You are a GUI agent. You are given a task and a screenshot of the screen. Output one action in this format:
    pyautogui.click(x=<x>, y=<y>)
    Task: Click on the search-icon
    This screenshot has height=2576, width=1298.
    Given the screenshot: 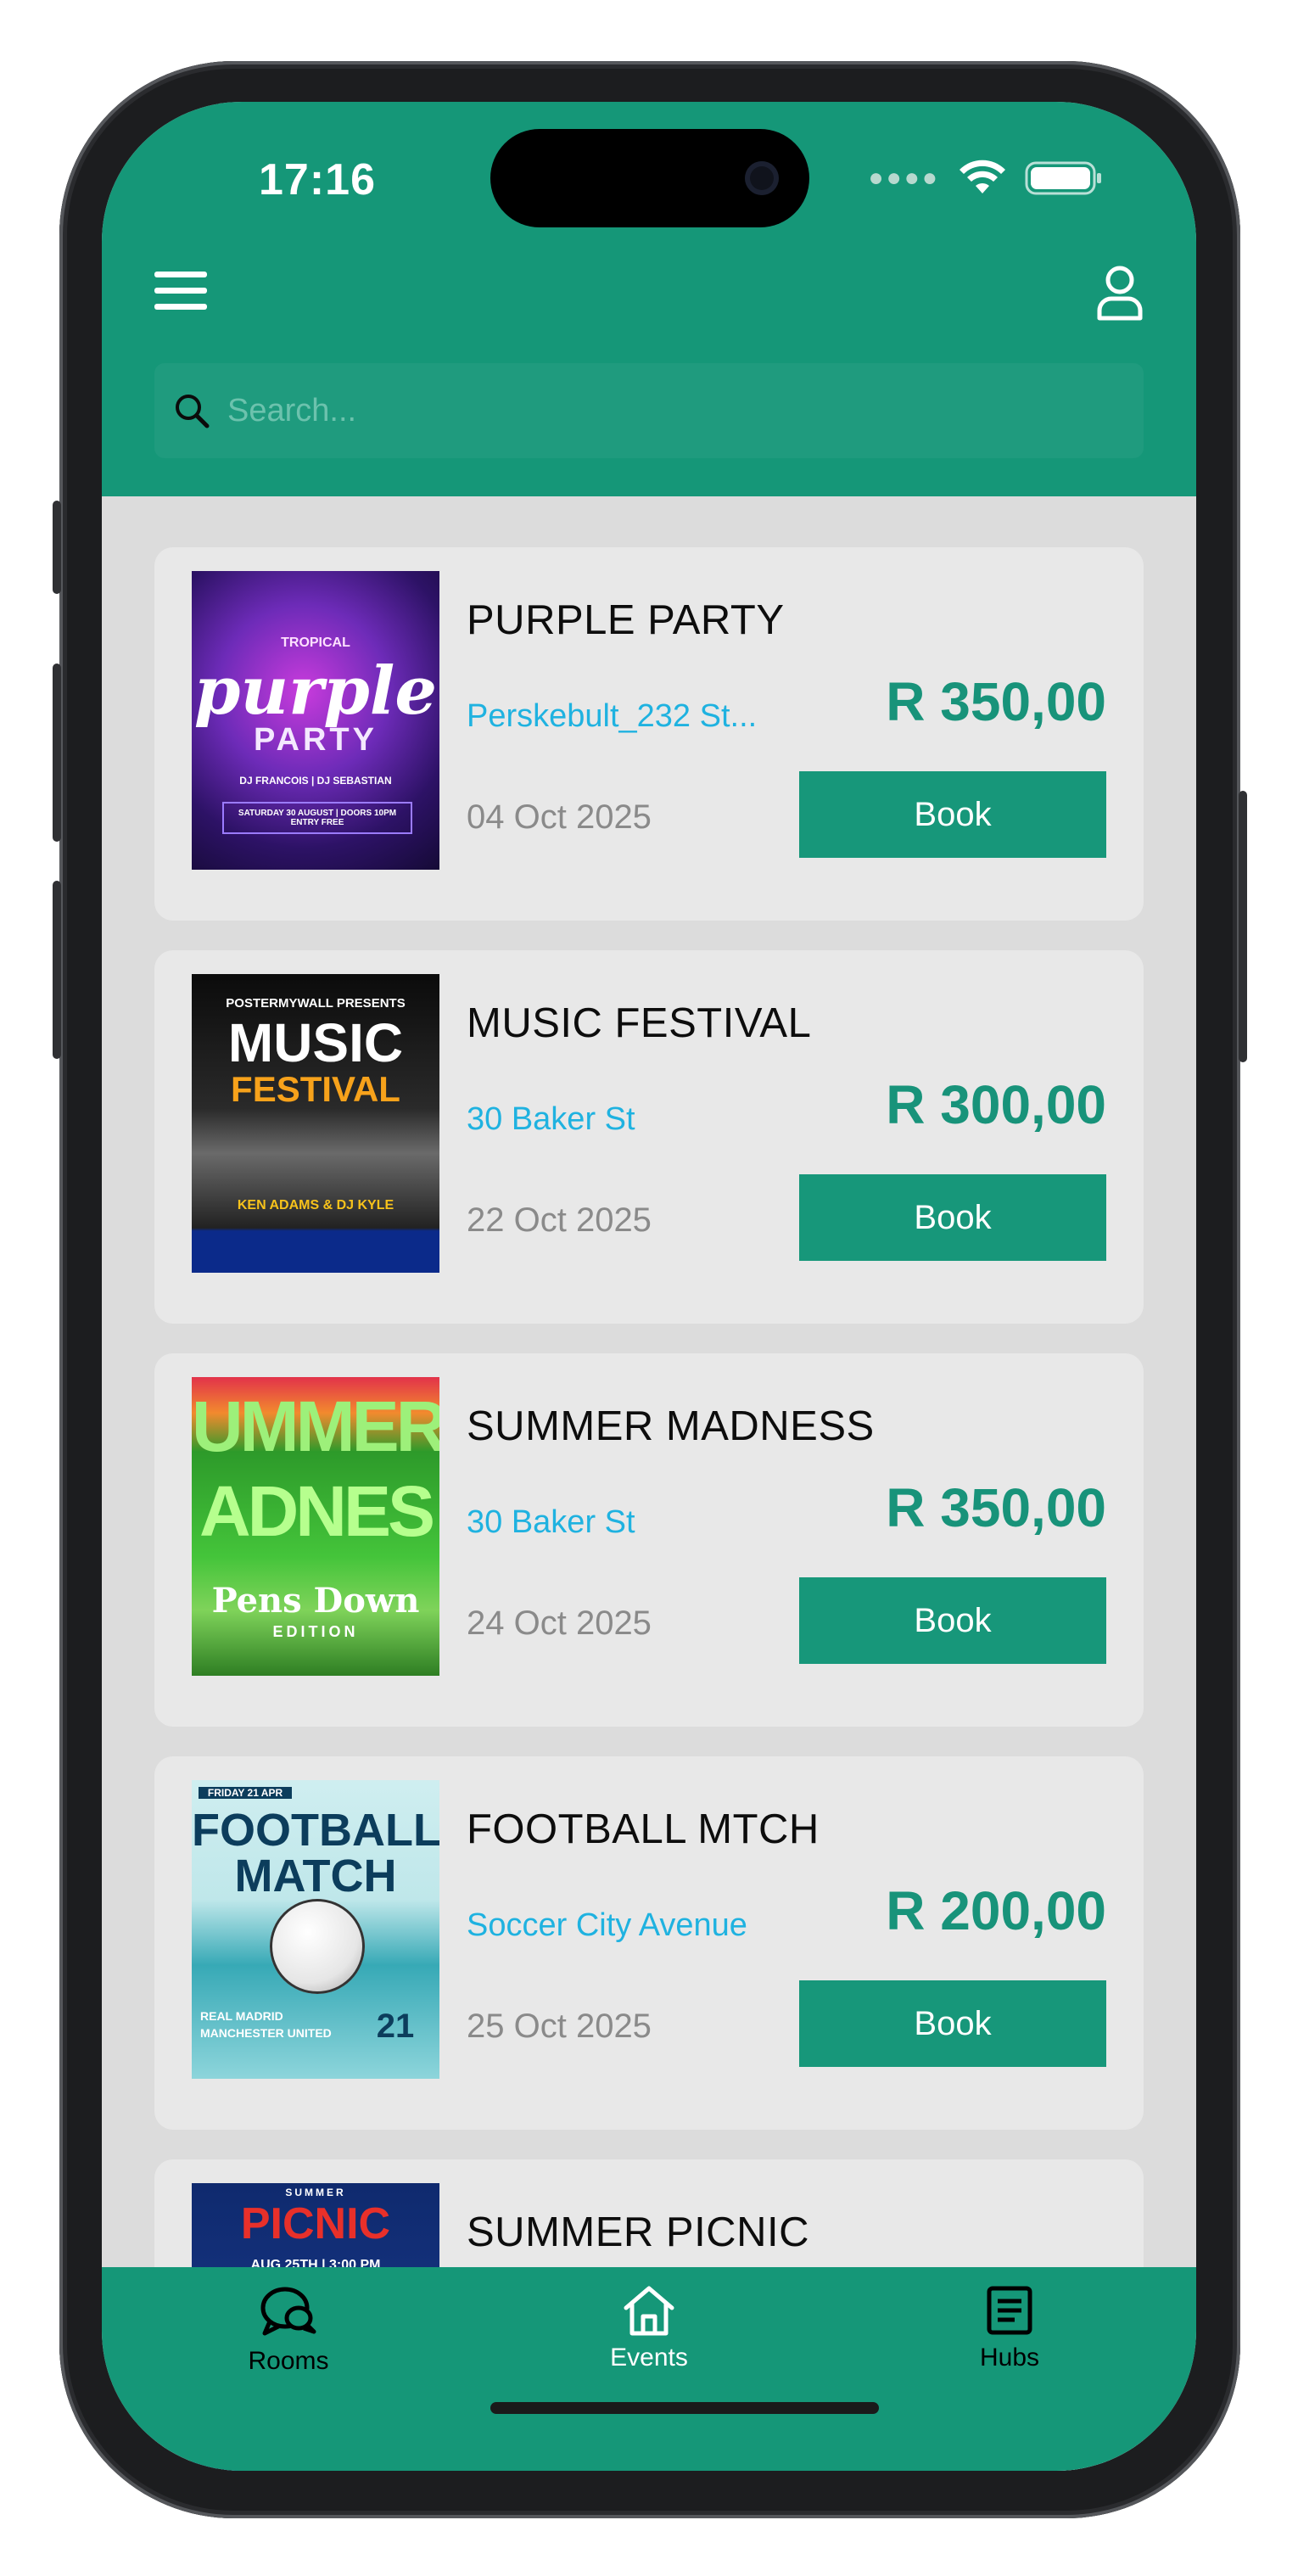 What is the action you would take?
    pyautogui.click(x=193, y=412)
    